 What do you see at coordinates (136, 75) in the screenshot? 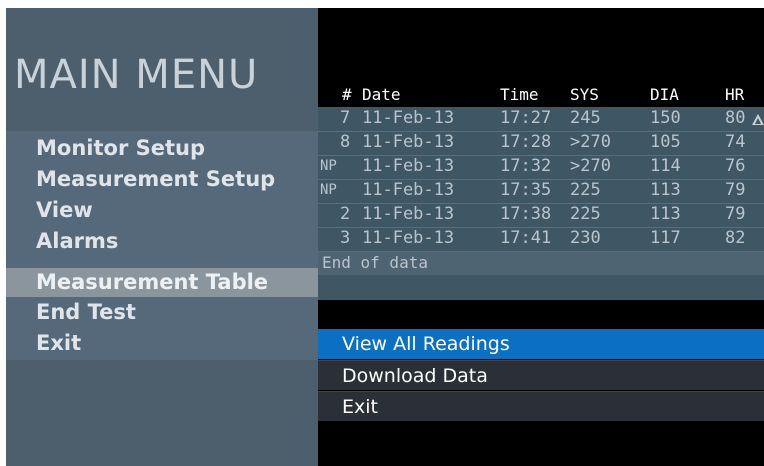
I see `main-menu-title: MAIN MENU` at bounding box center [136, 75].